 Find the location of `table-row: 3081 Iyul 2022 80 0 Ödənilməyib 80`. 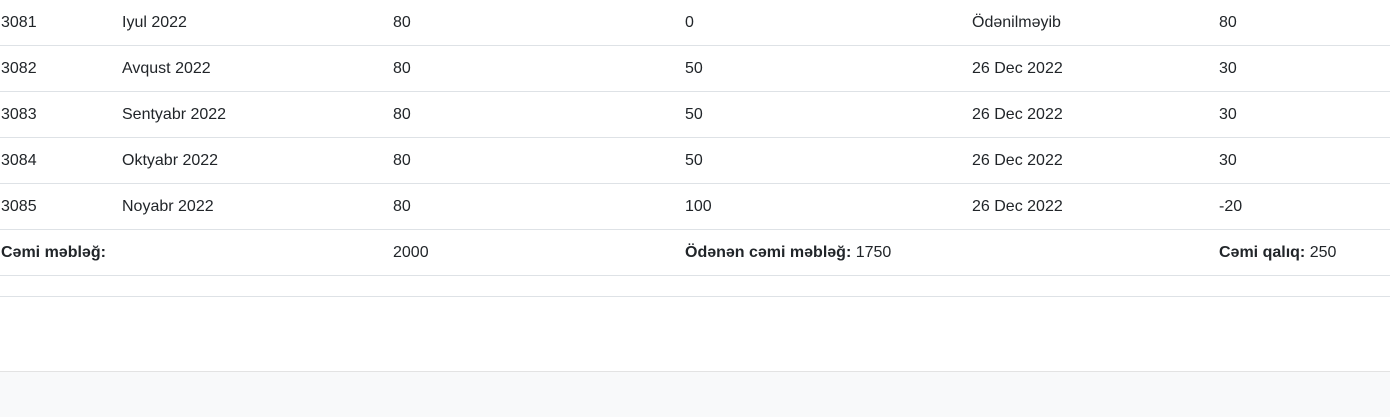

table-row: 3081 Iyul 2022 80 0 Ödənilməyib 80 is located at coordinates (695, 23).